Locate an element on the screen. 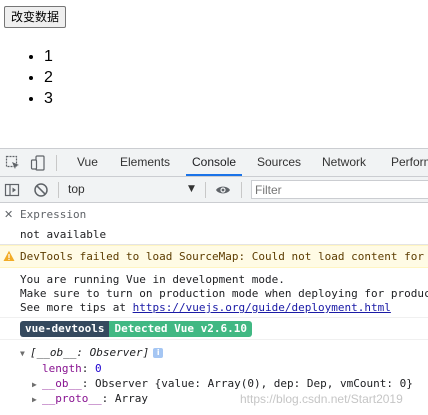 This screenshot has height=415, width=428. live-expression-eye-icon is located at coordinates (223, 190).